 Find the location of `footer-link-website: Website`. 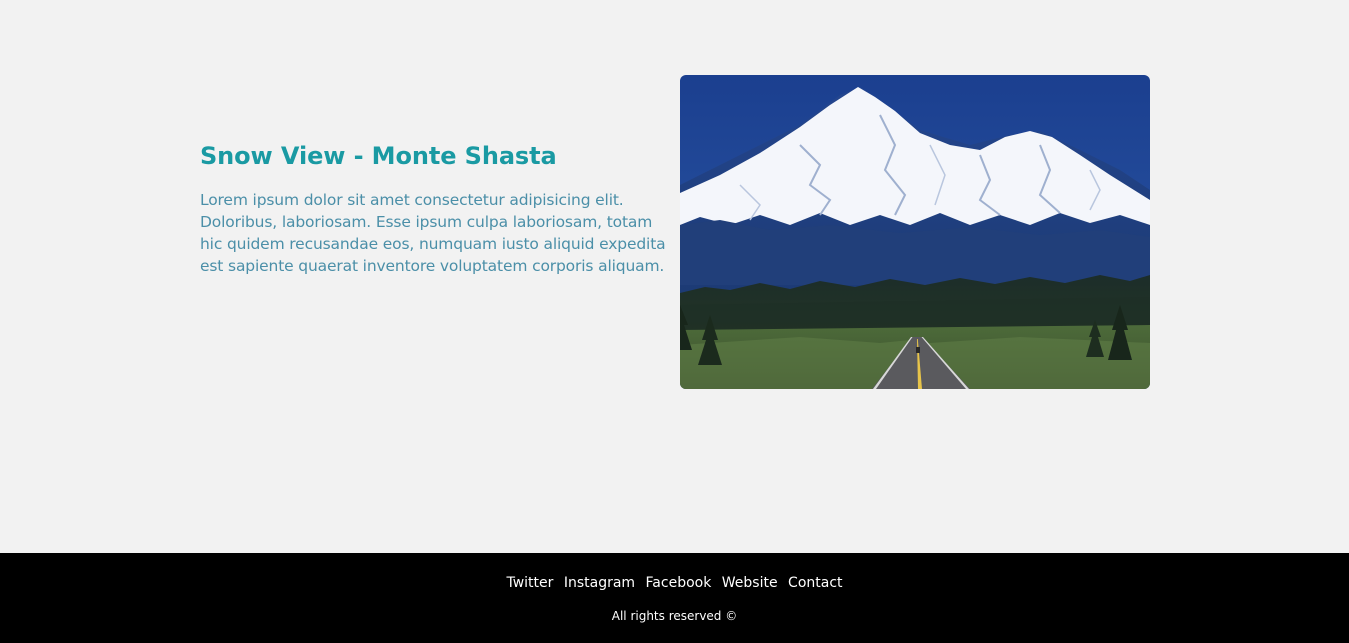

footer-link-website: Website is located at coordinates (750, 583).